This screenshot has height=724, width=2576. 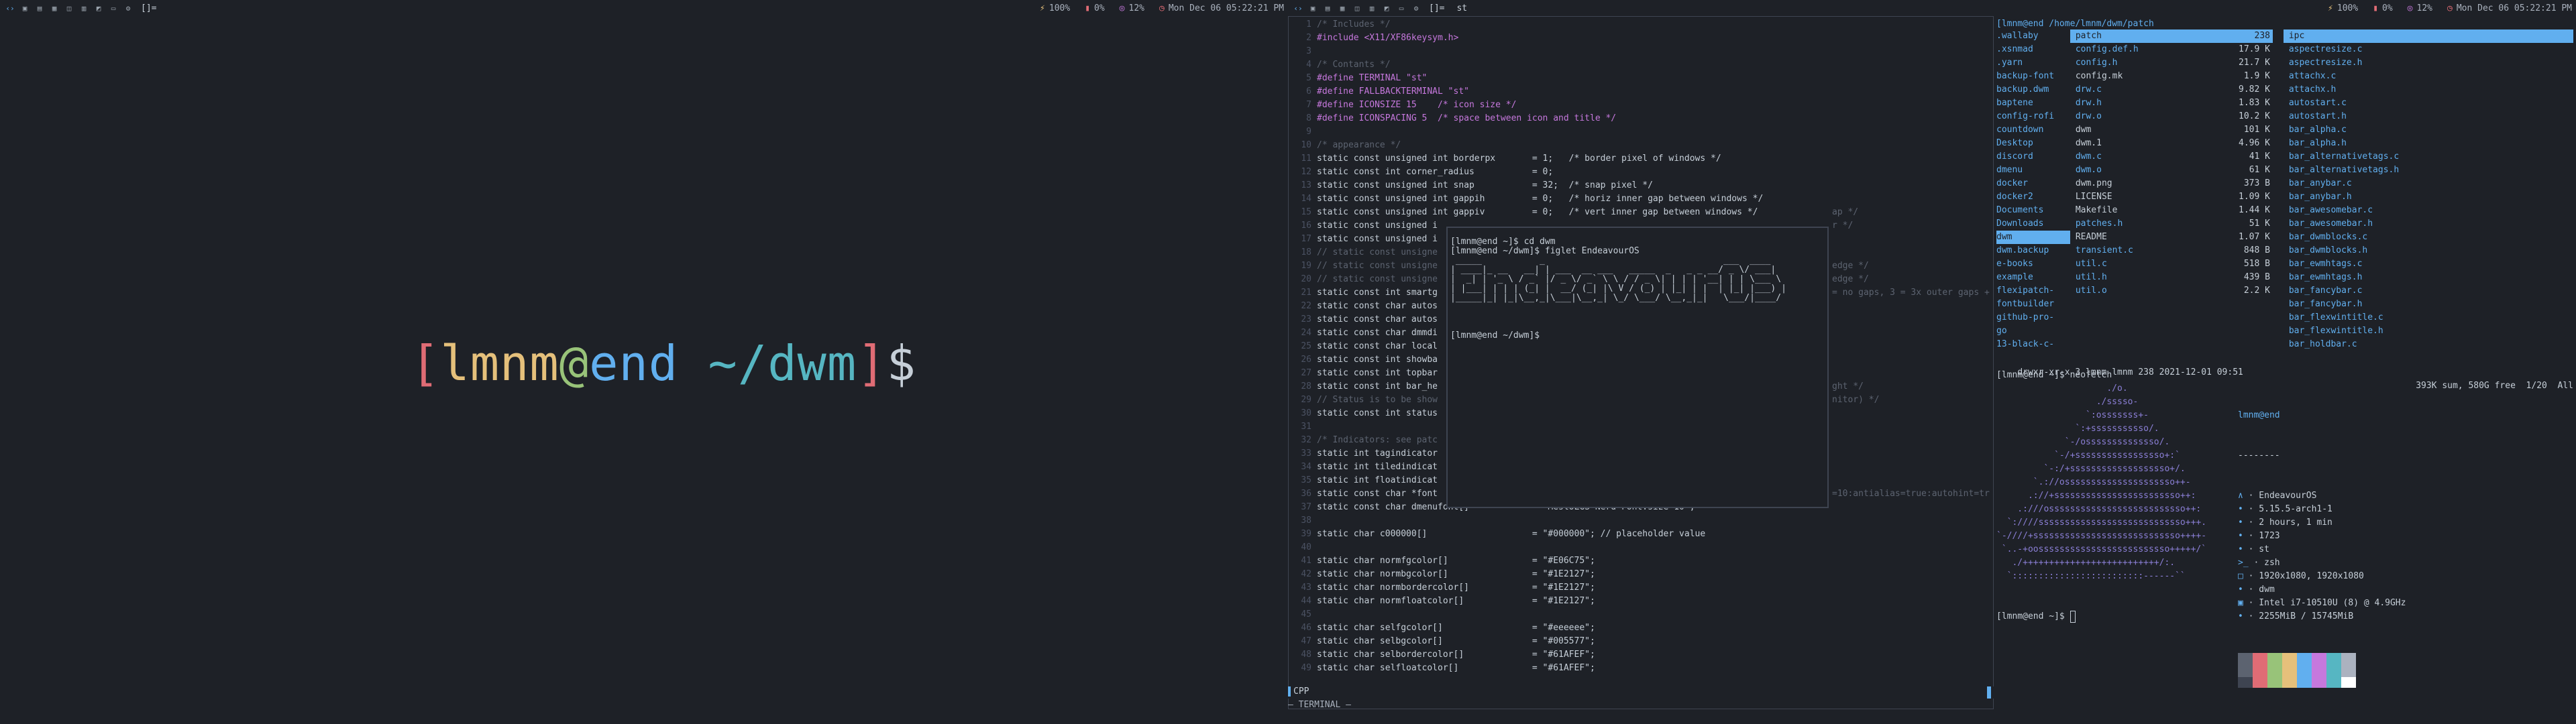 What do you see at coordinates (2067, 402) in the screenshot?
I see `logo-art-line: ./sssso-` at bounding box center [2067, 402].